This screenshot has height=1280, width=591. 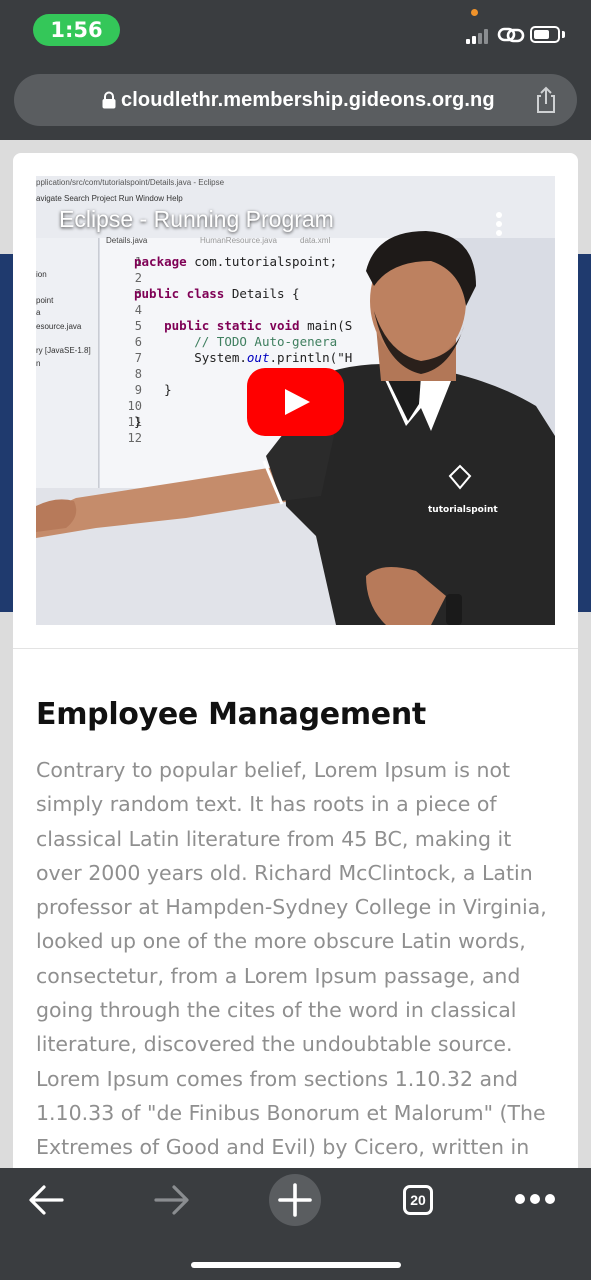 I want to click on home-indicator, so click(x=296, y=1265).